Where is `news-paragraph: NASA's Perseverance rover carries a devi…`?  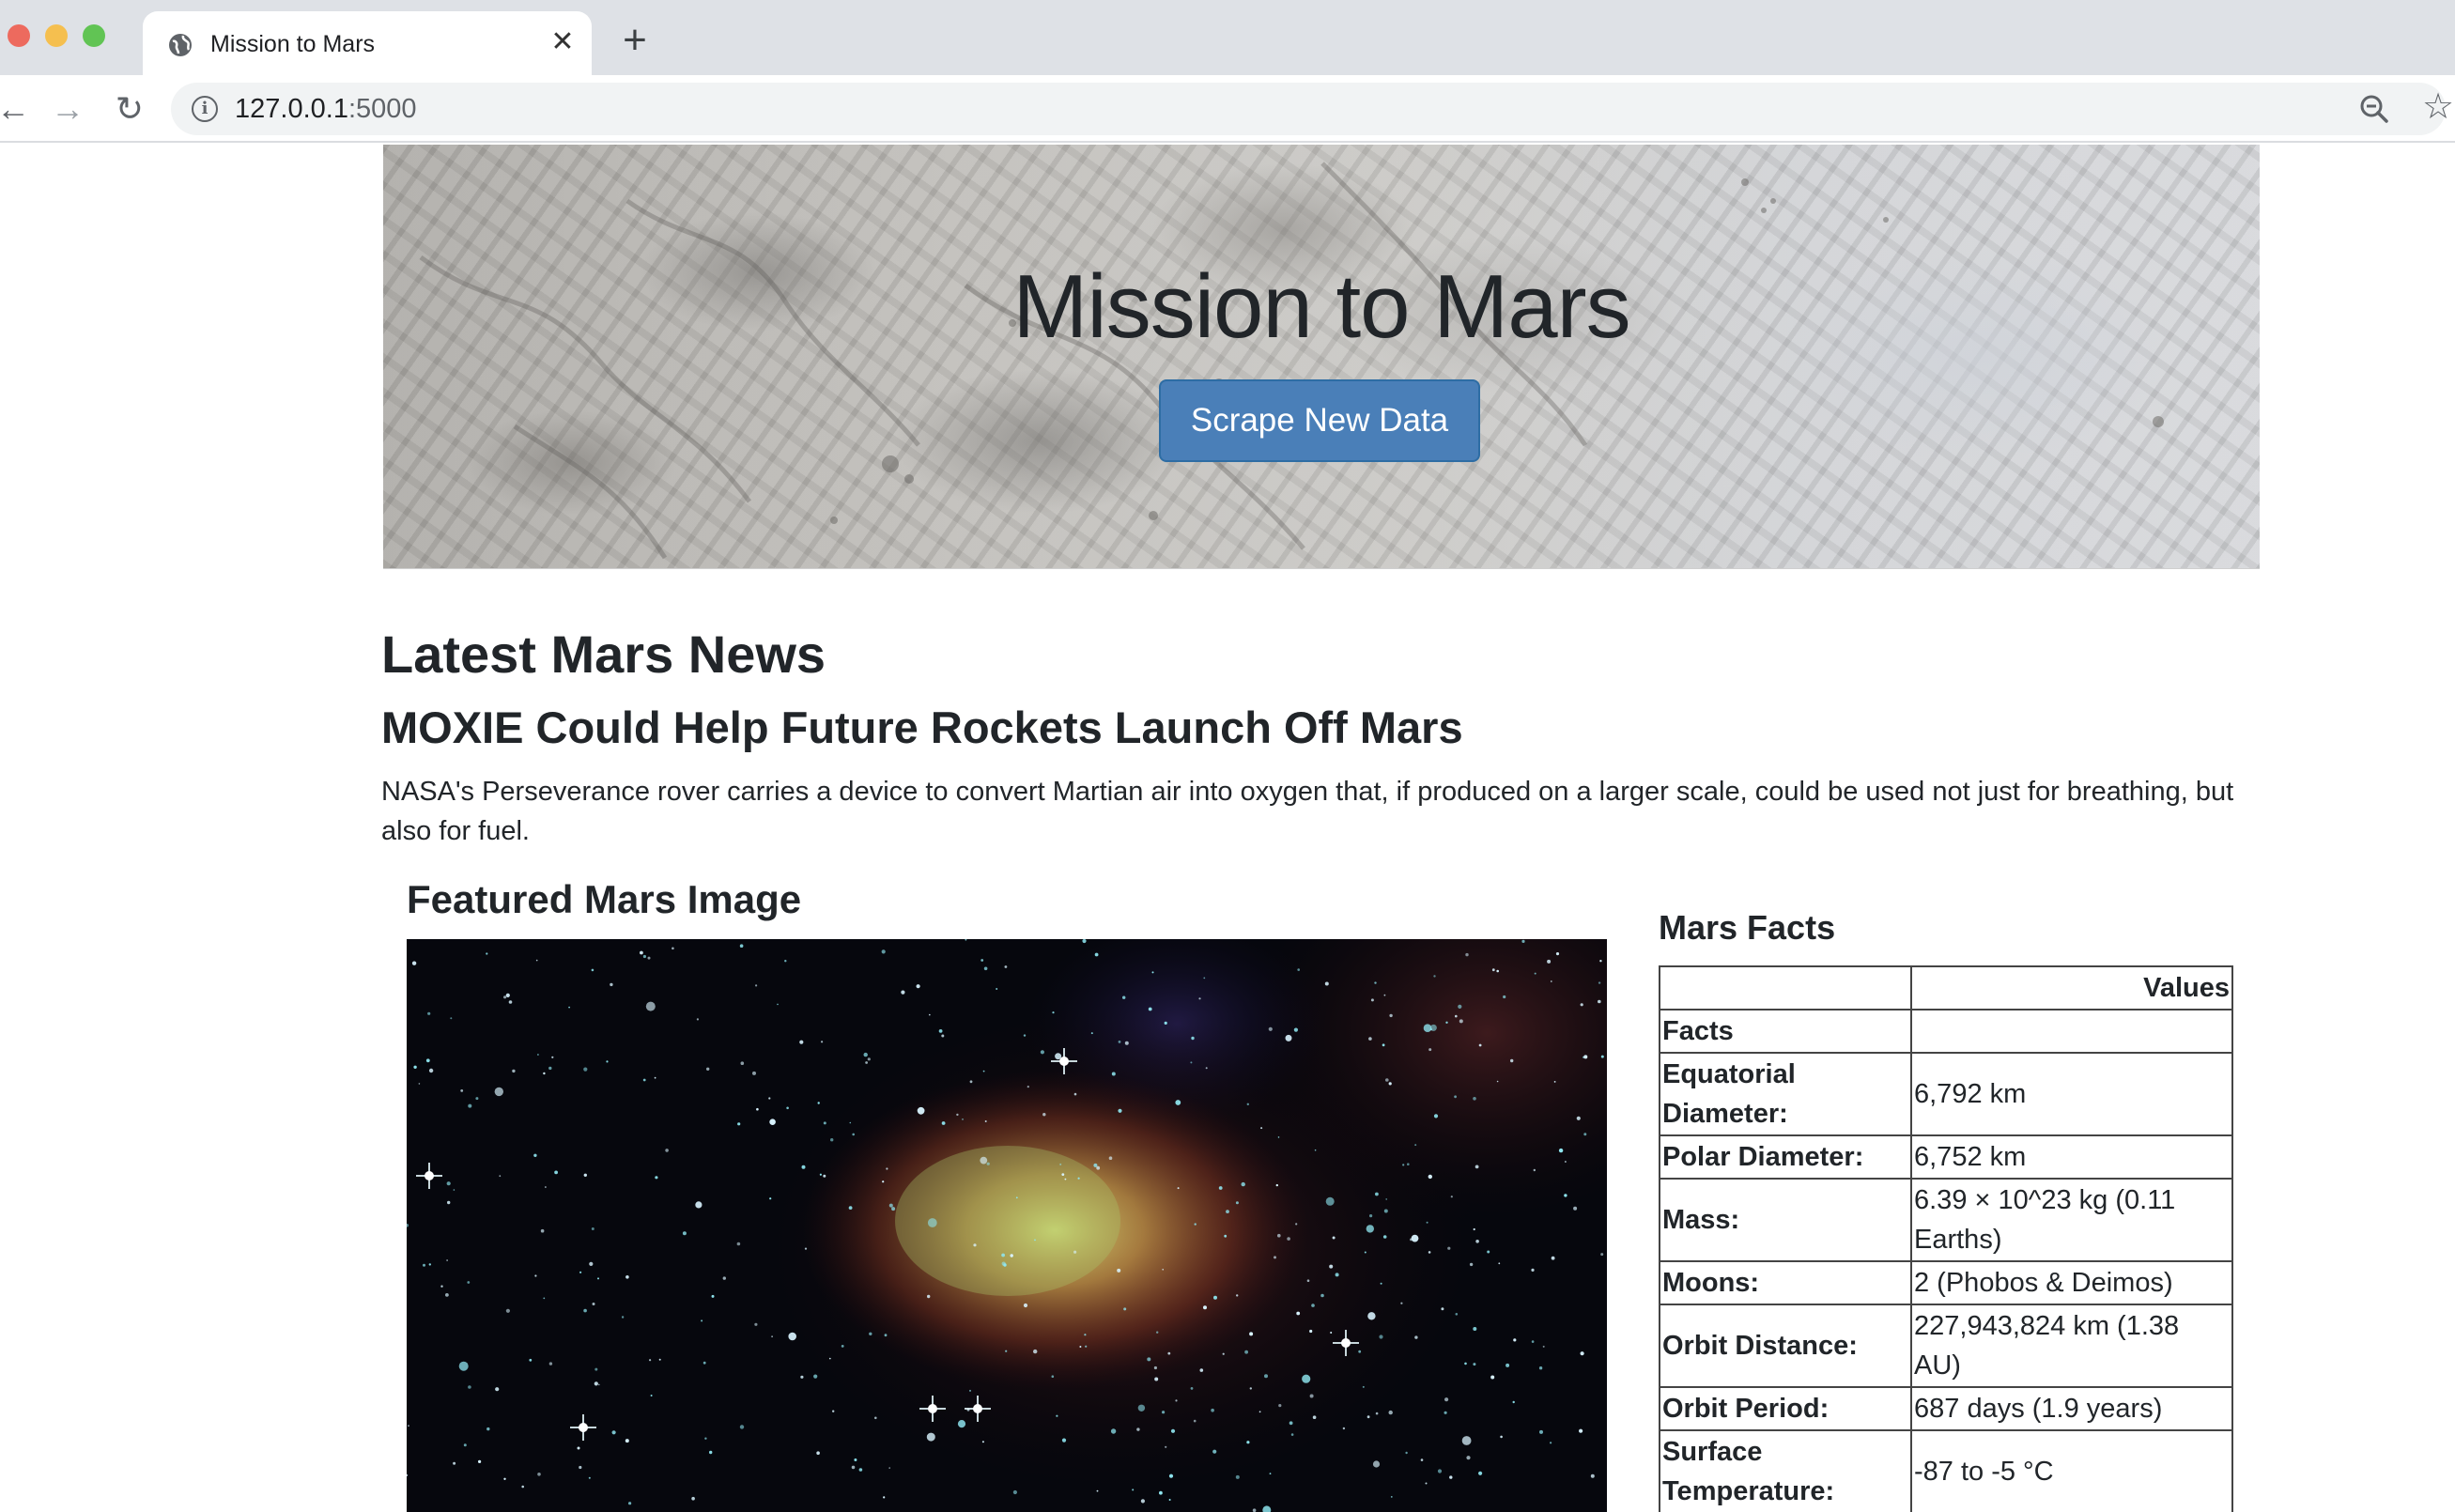 news-paragraph: NASA's Perseverance rover carries a devi… is located at coordinates (1307, 812).